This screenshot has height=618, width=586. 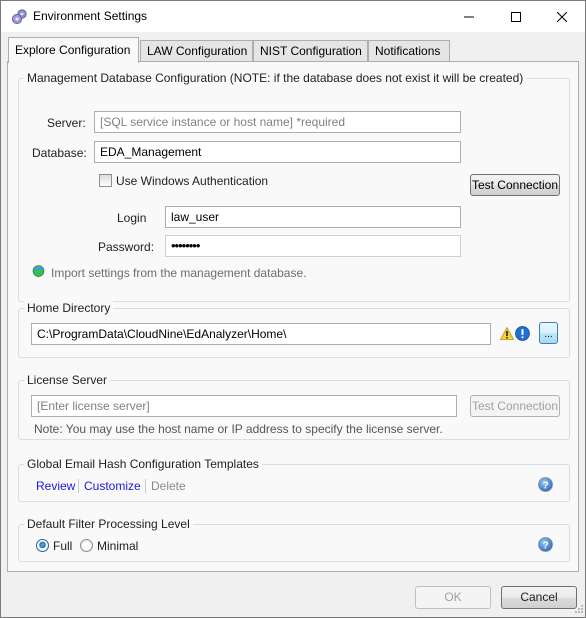 What do you see at coordinates (539, 597) in the screenshot?
I see `cancel-button: Cancel` at bounding box center [539, 597].